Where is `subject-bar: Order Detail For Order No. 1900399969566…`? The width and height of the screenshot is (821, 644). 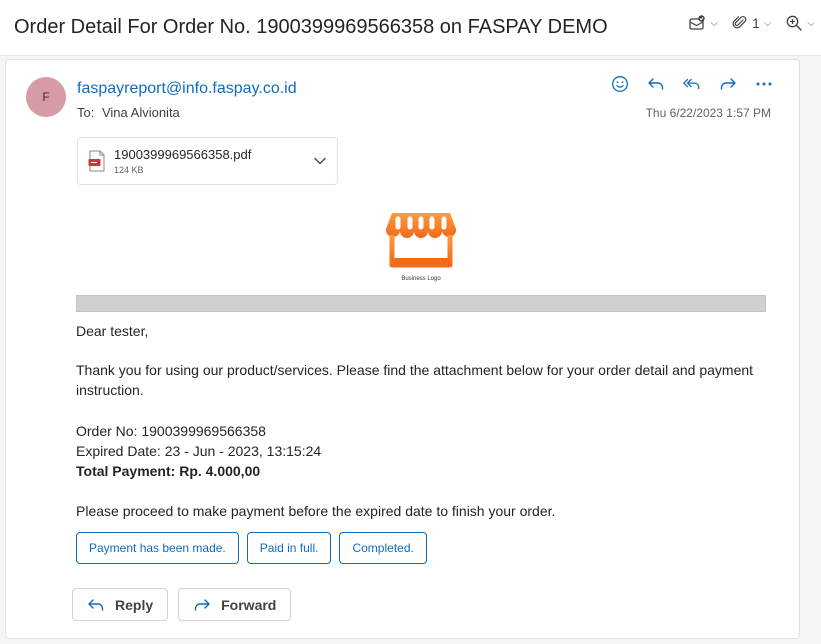
subject-bar: Order Detail For Order No. 1900399969566… is located at coordinates (410, 28).